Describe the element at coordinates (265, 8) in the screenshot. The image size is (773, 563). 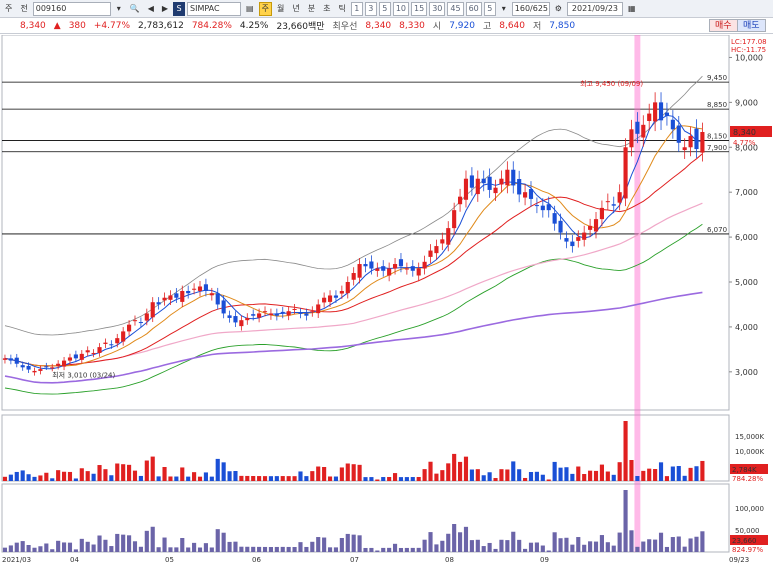
I see `toolbar-item-10: 주` at that location.